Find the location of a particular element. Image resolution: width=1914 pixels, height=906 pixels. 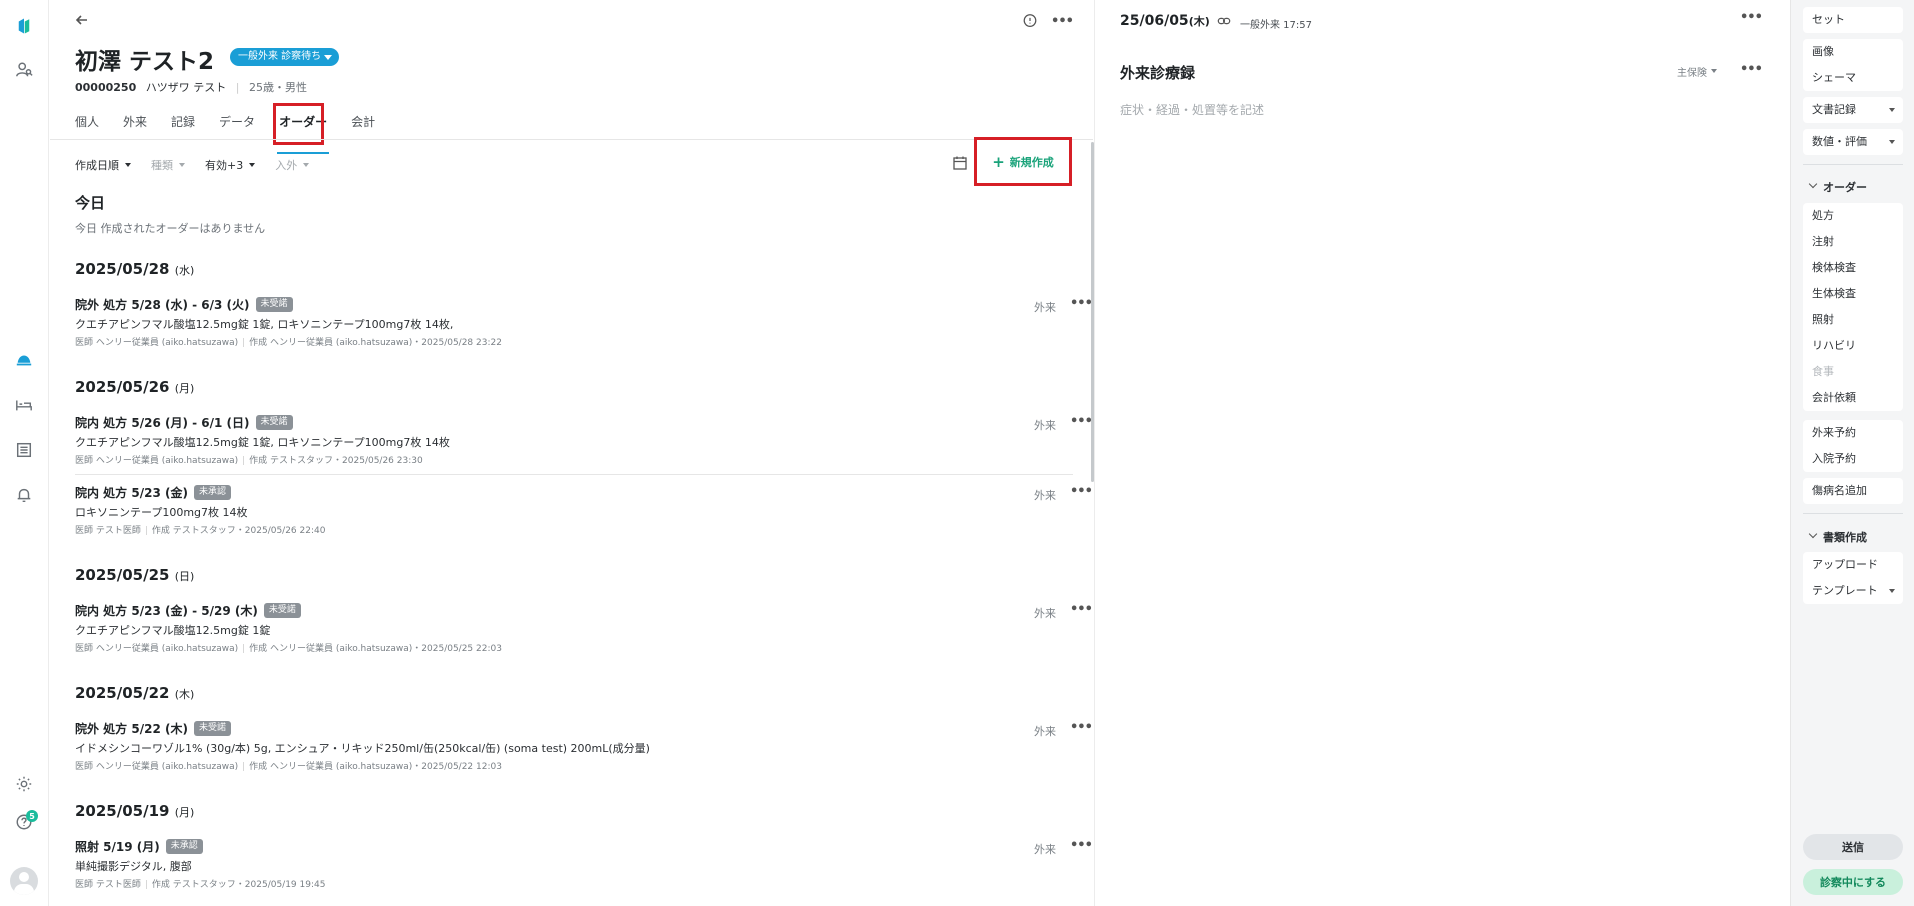

status-badge: 未承認 is located at coordinates (184, 846).